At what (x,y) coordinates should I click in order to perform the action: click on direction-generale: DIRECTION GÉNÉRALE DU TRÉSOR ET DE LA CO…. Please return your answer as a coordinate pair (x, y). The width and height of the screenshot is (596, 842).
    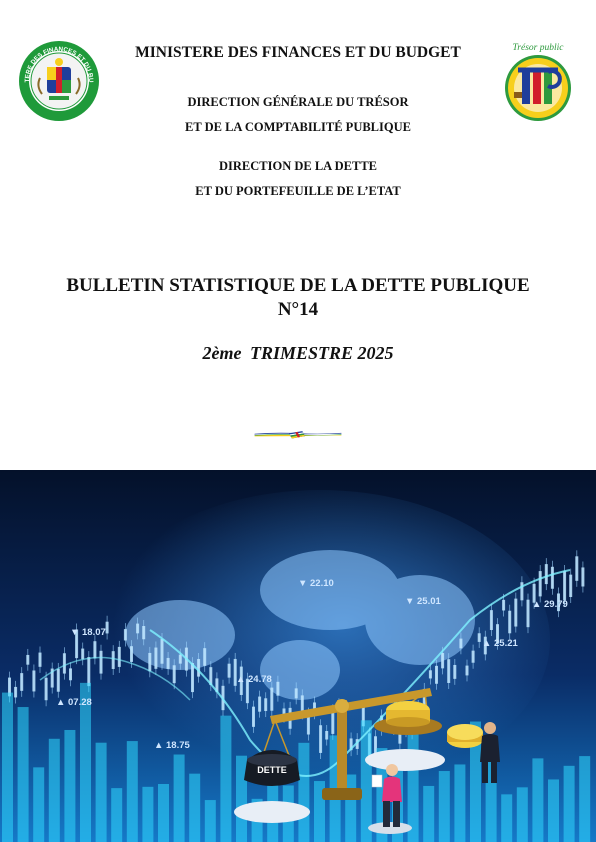
    Looking at the image, I should click on (298, 115).